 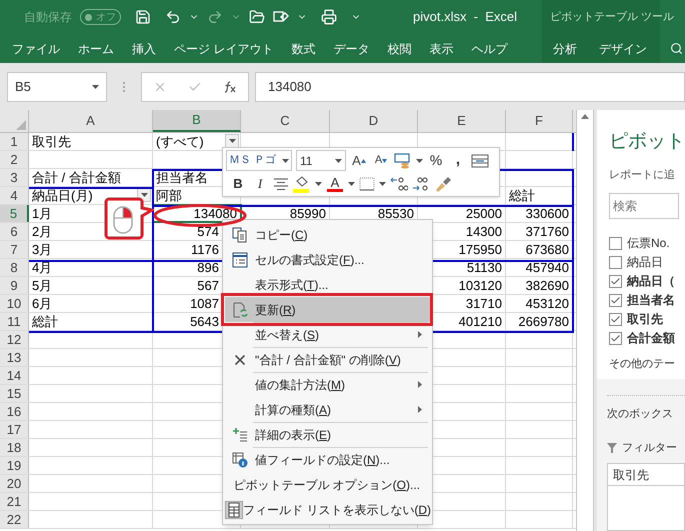 I want to click on row-header: 19, so click(x=14, y=465).